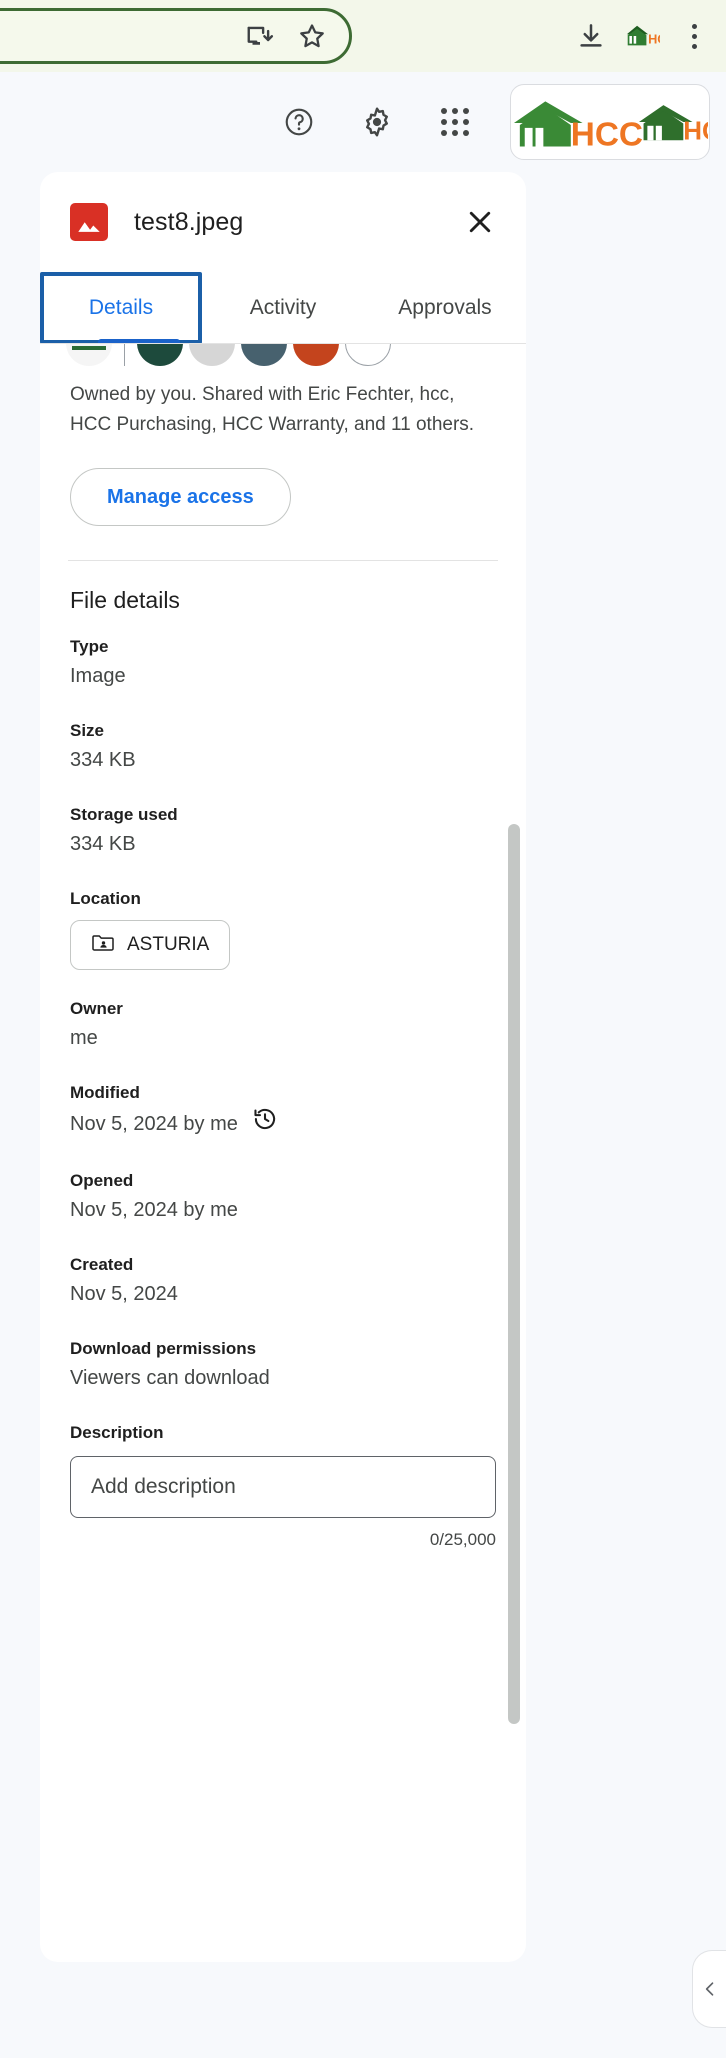  I want to click on tab-approvals-label: Approvals, so click(445, 307).